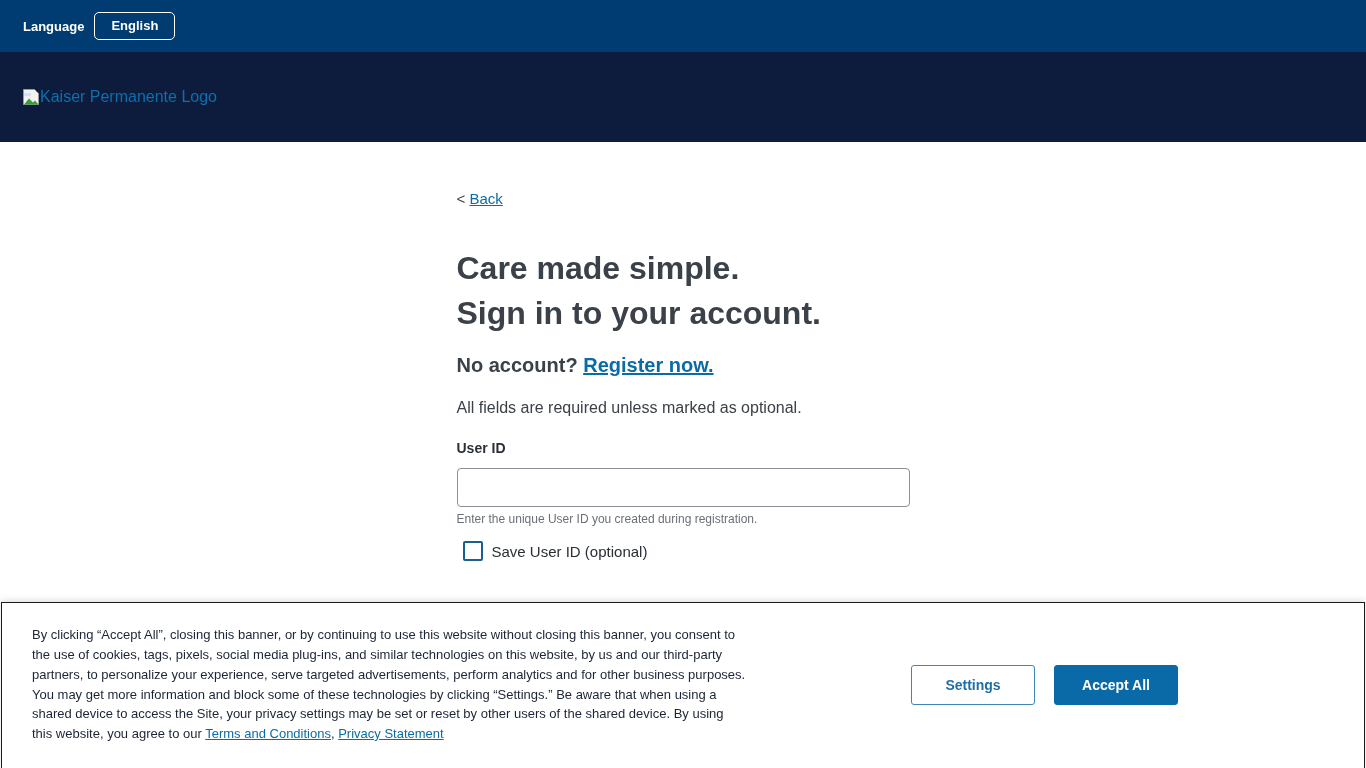 The width and height of the screenshot is (1366, 768). What do you see at coordinates (486, 198) in the screenshot?
I see `back-link: Back` at bounding box center [486, 198].